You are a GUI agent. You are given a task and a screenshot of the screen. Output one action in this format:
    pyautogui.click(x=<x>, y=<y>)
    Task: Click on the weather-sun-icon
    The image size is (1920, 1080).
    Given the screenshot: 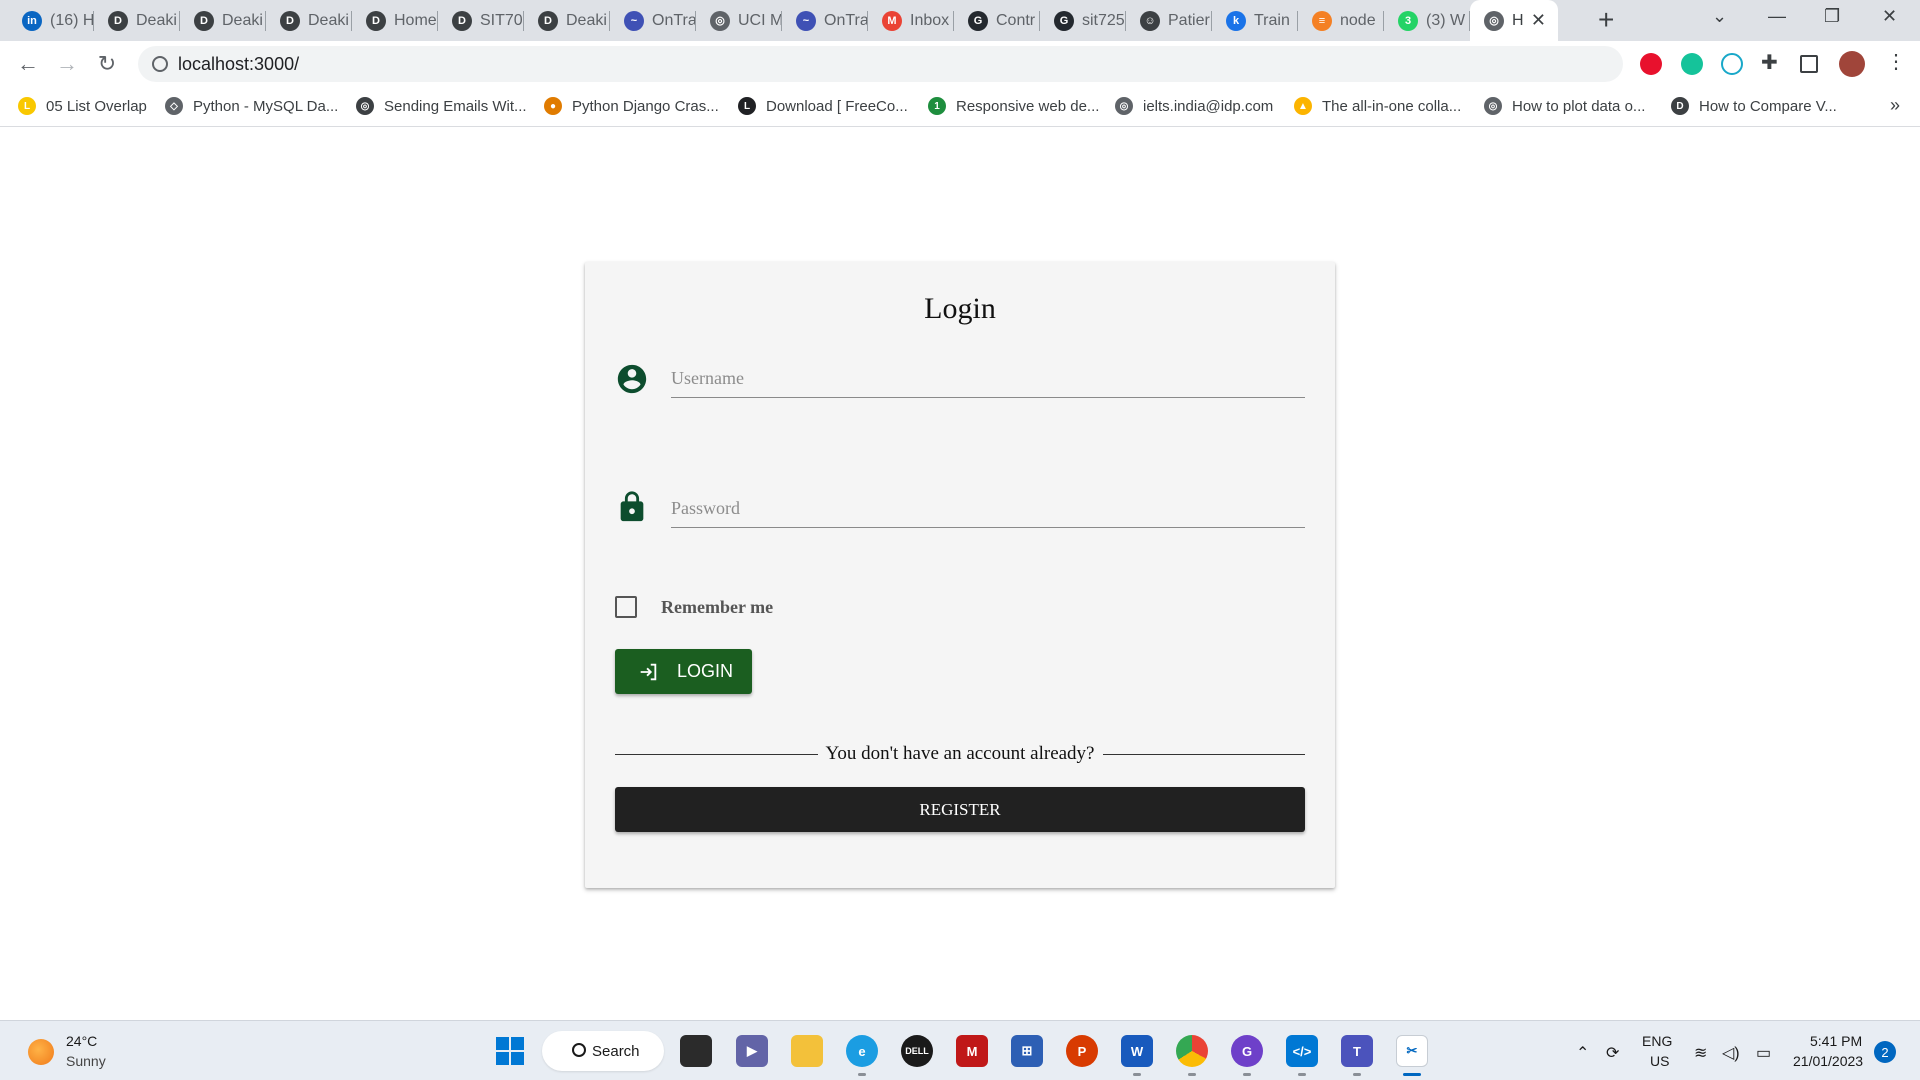 What is the action you would take?
    pyautogui.click(x=41, y=1052)
    